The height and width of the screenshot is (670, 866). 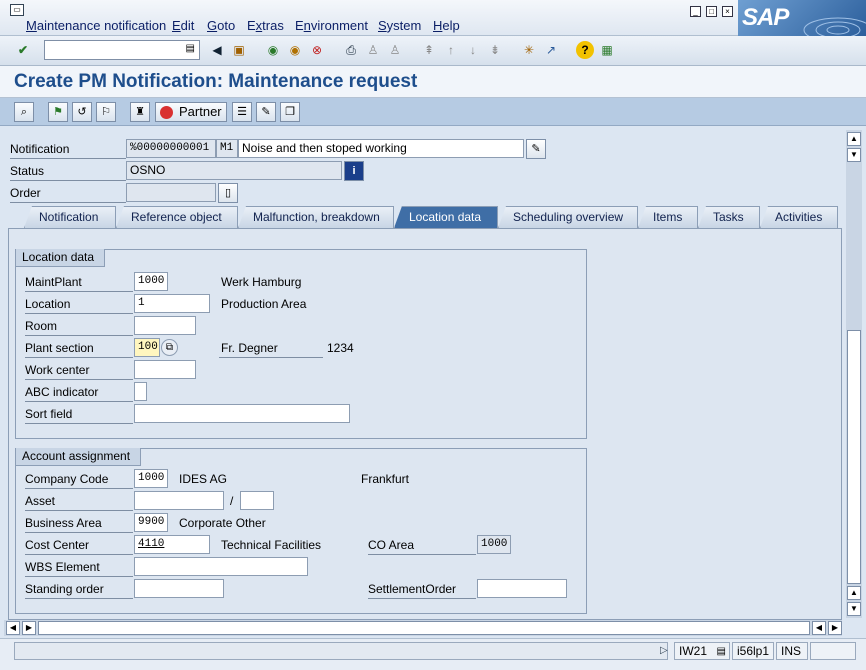 I want to click on asset-field, so click(x=179, y=500).